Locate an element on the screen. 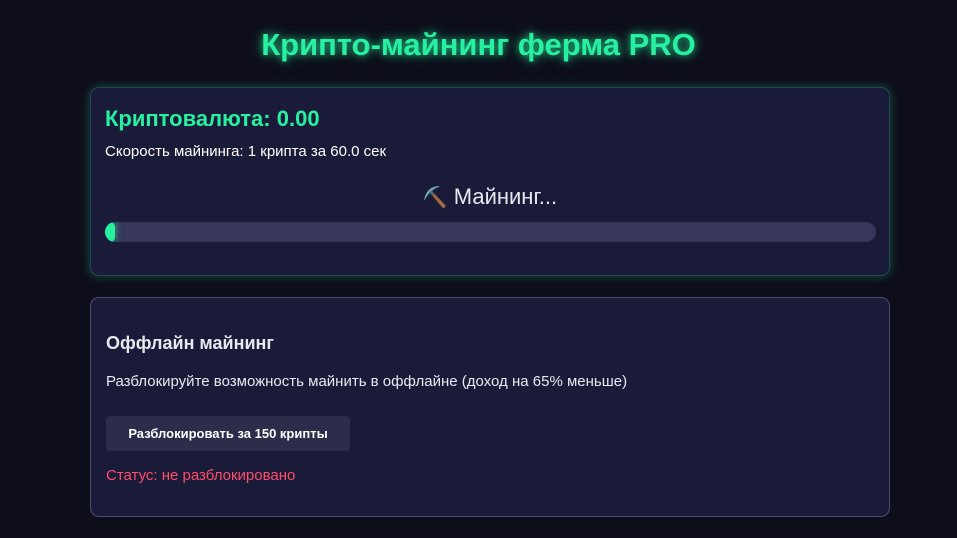 Image resolution: width=957 pixels, height=538 pixels. mining-speed: Скорость майнинга: 1 крипта за 60.0 сек is located at coordinates (246, 151).